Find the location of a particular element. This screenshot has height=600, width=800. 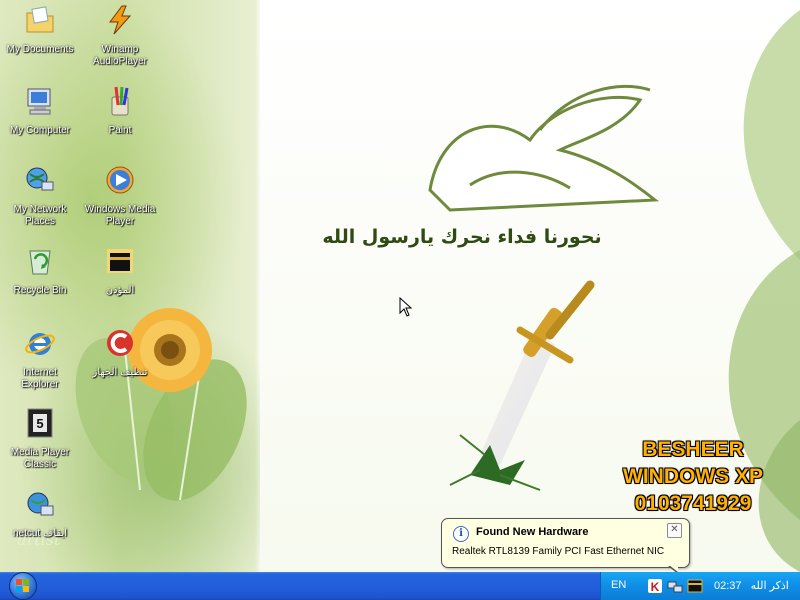

desktop-icon-label: Winamp AudioPlayer is located at coordinates (120, 55).